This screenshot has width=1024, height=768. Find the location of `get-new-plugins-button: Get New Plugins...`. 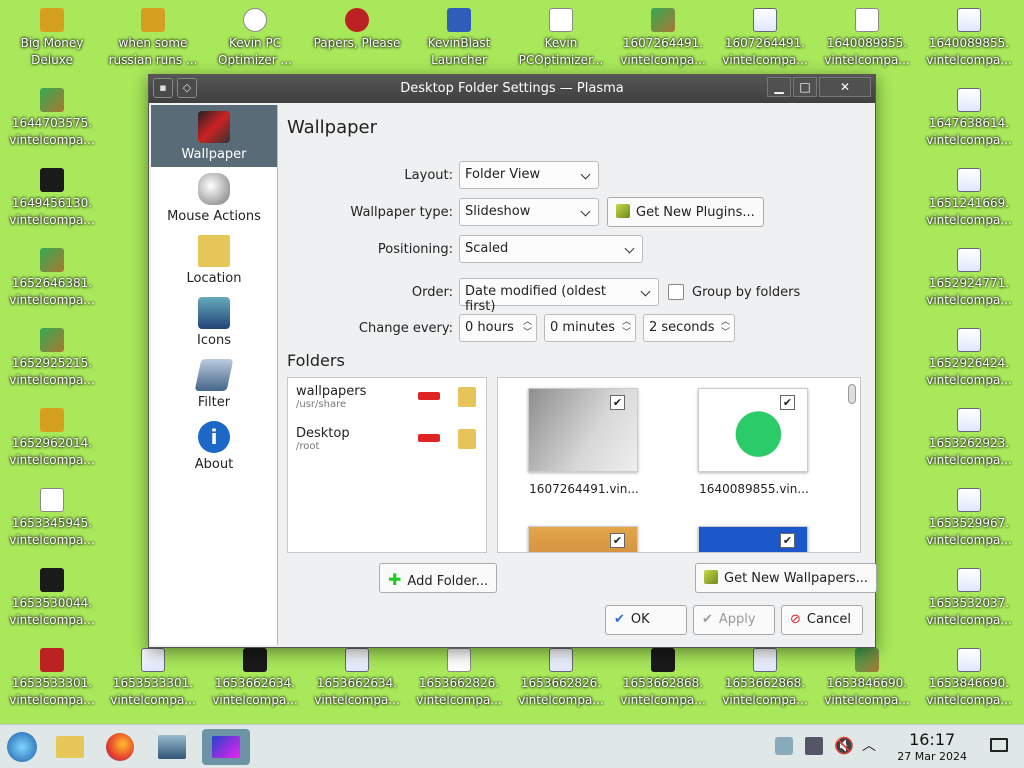

get-new-plugins-button: Get New Plugins... is located at coordinates (685, 212).